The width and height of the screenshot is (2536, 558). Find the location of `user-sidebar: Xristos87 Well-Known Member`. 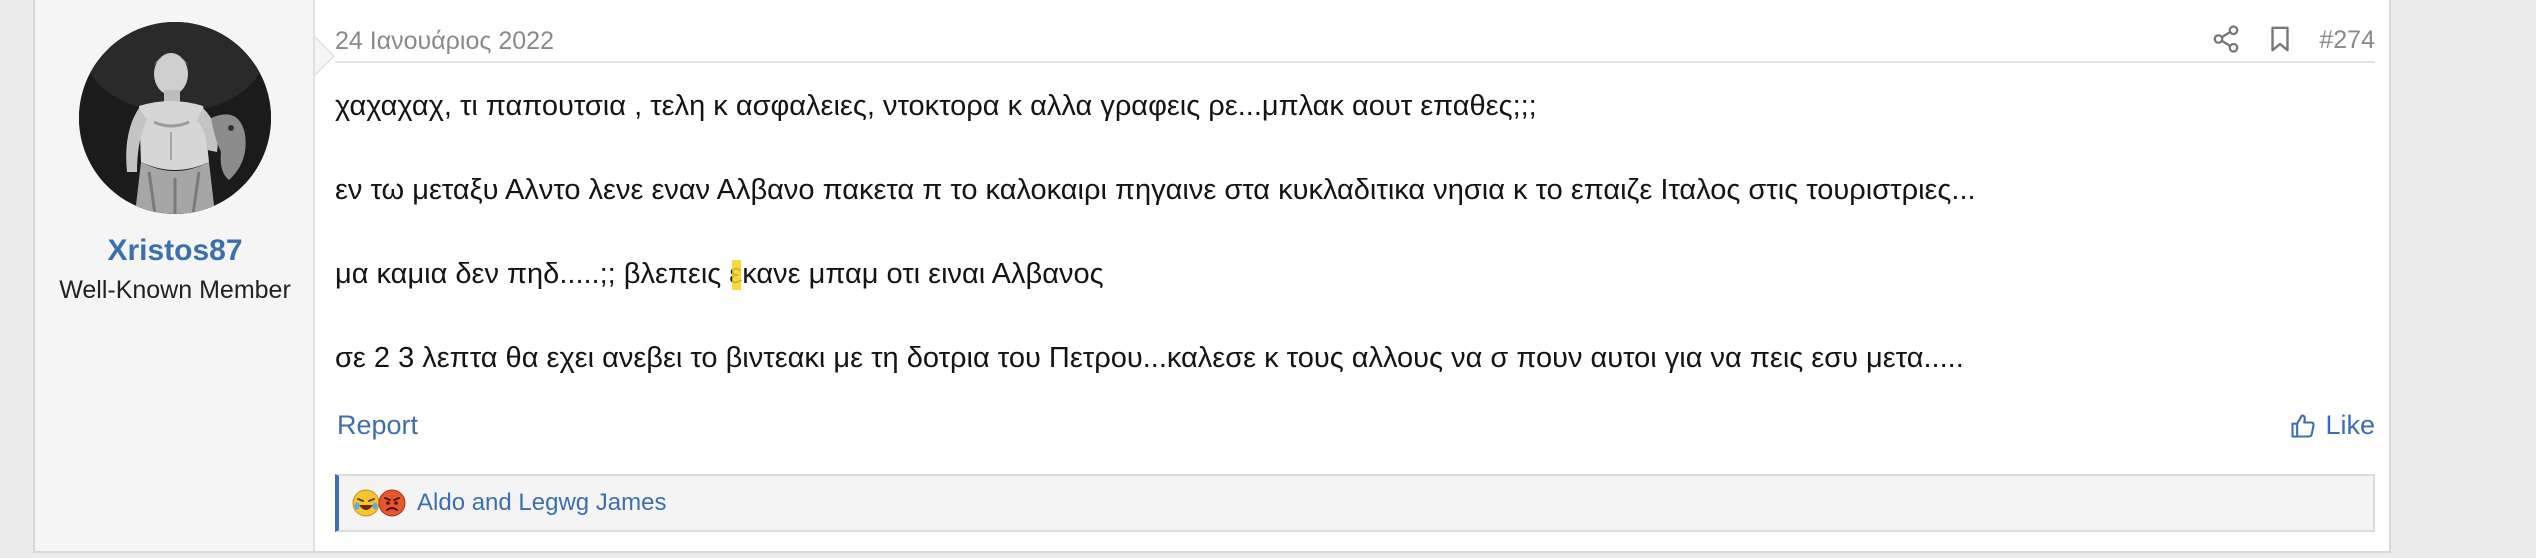

user-sidebar: Xristos87 Well-Known Member is located at coordinates (185, 275).